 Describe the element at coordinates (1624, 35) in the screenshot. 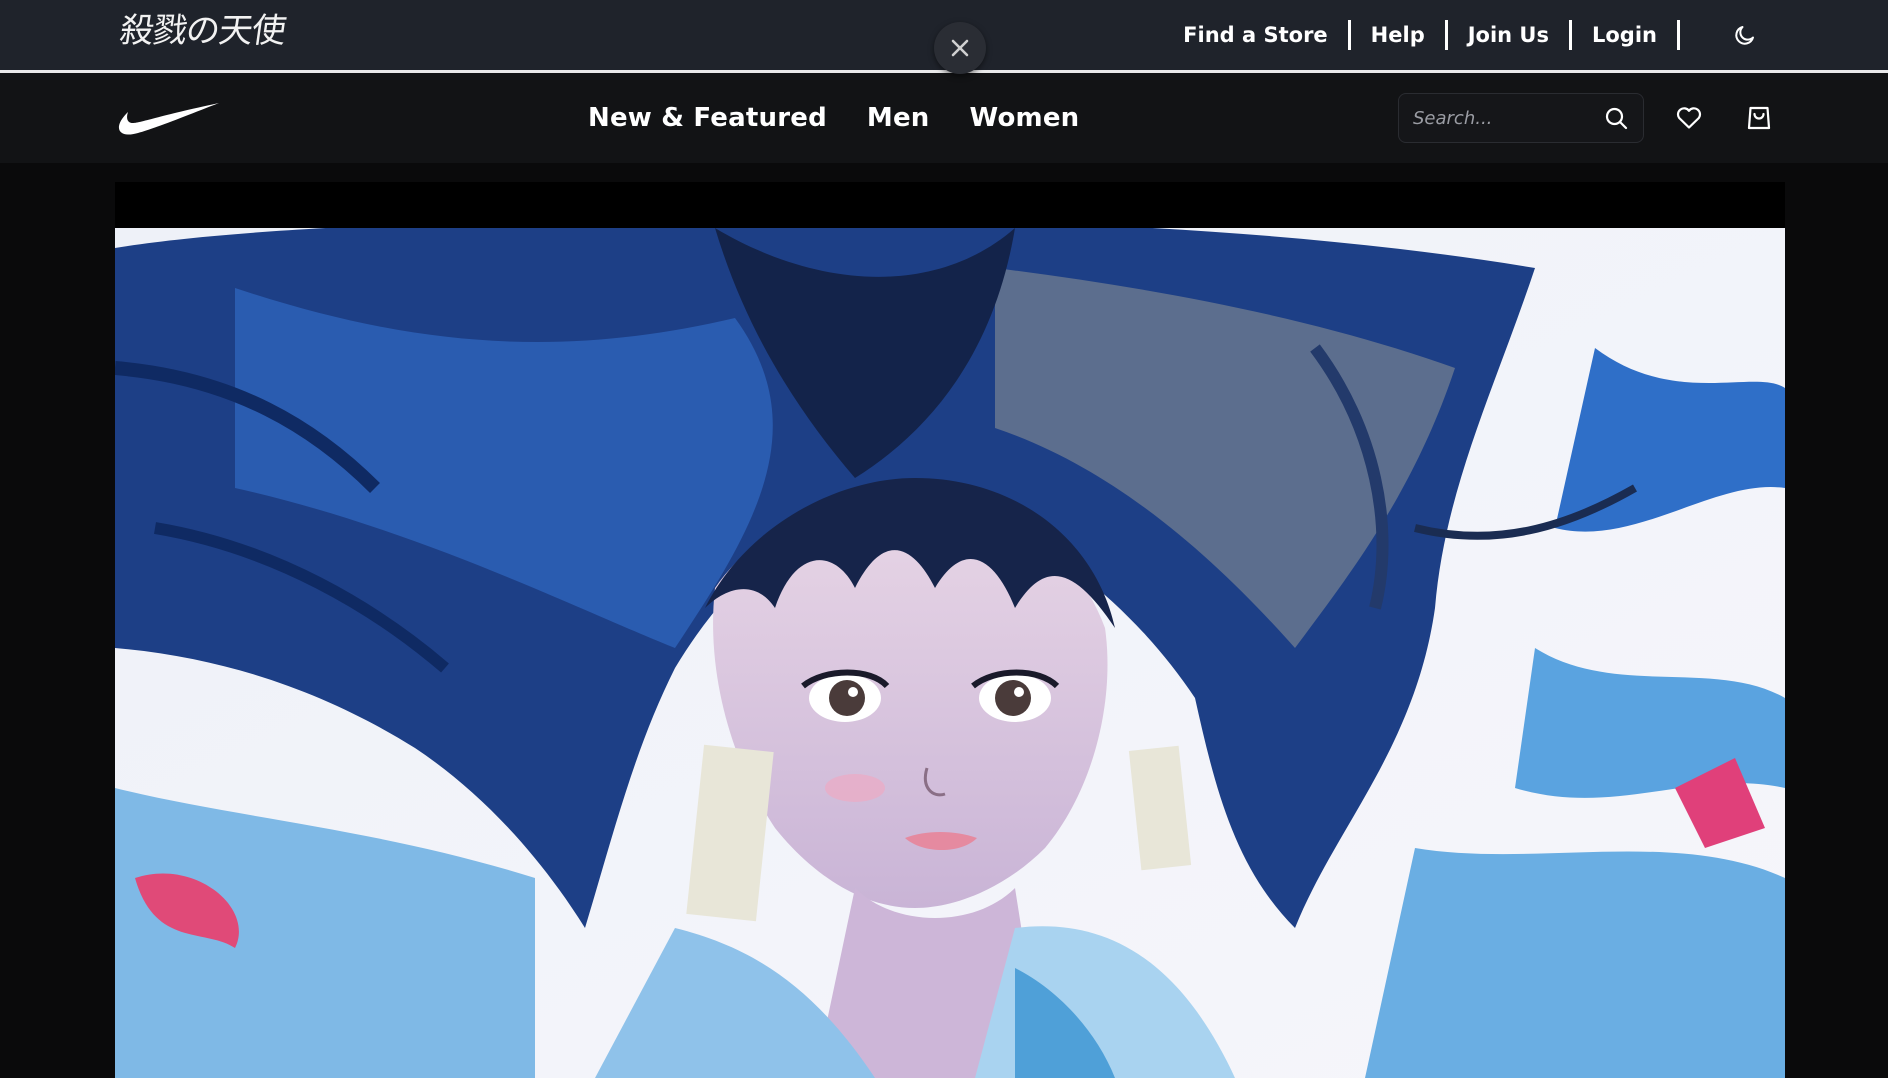

I see `login-link: Login` at that location.